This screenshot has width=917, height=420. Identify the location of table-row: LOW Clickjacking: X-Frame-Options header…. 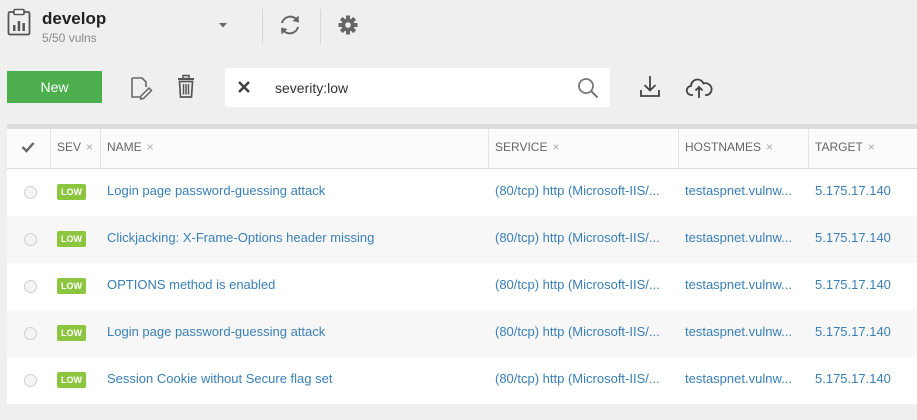
(462, 239).